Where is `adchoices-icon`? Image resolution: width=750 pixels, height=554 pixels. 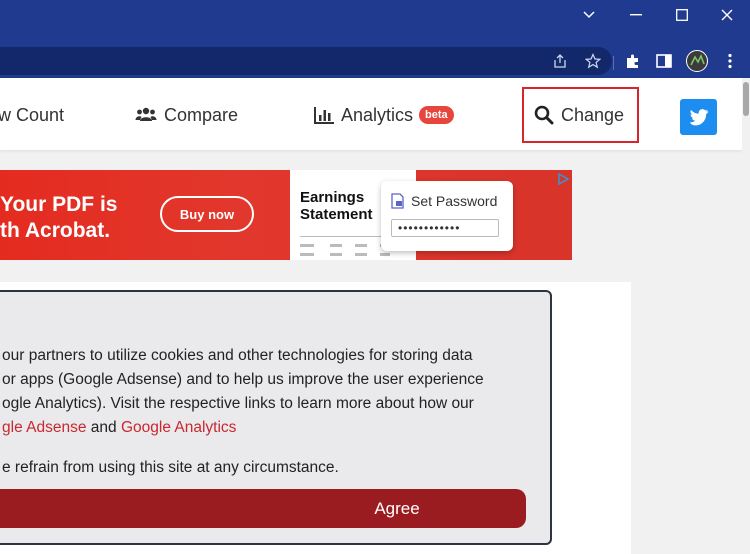 adchoices-icon is located at coordinates (563, 179).